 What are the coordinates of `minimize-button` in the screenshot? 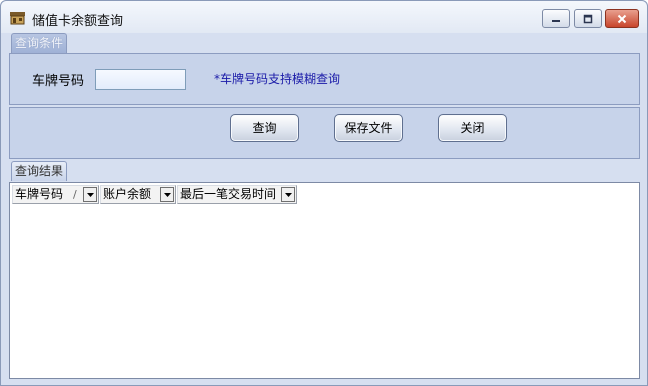 It's located at (556, 18).